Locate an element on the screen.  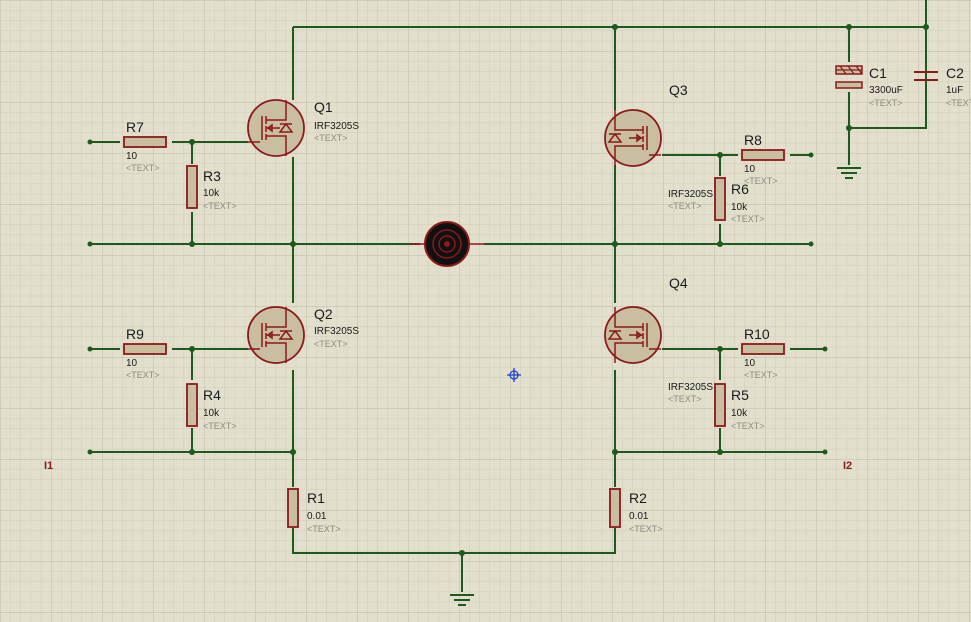
r9-text-placeholder: <TEXT> is located at coordinates (143, 375).